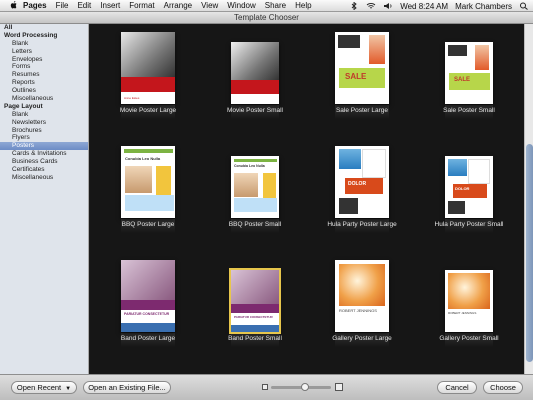  I want to click on template-label: Movie Poster Large, so click(148, 110).